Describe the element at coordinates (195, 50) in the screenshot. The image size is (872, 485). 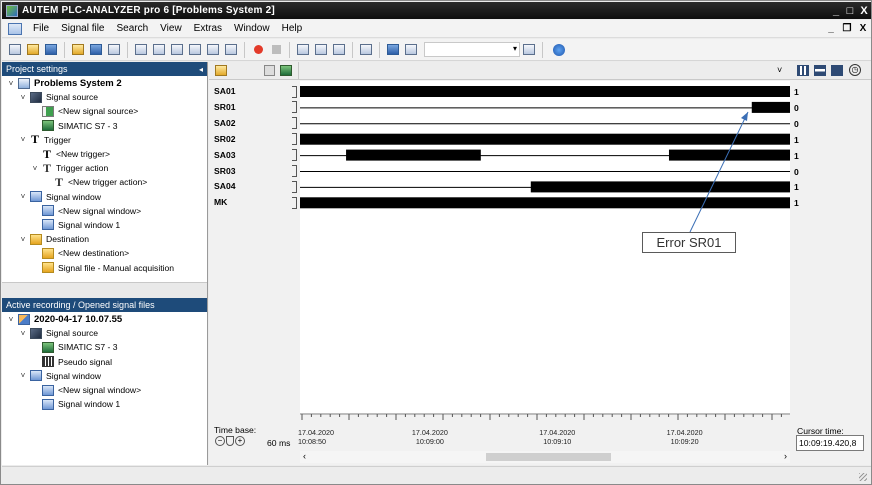
I see `image-export-icon` at that location.